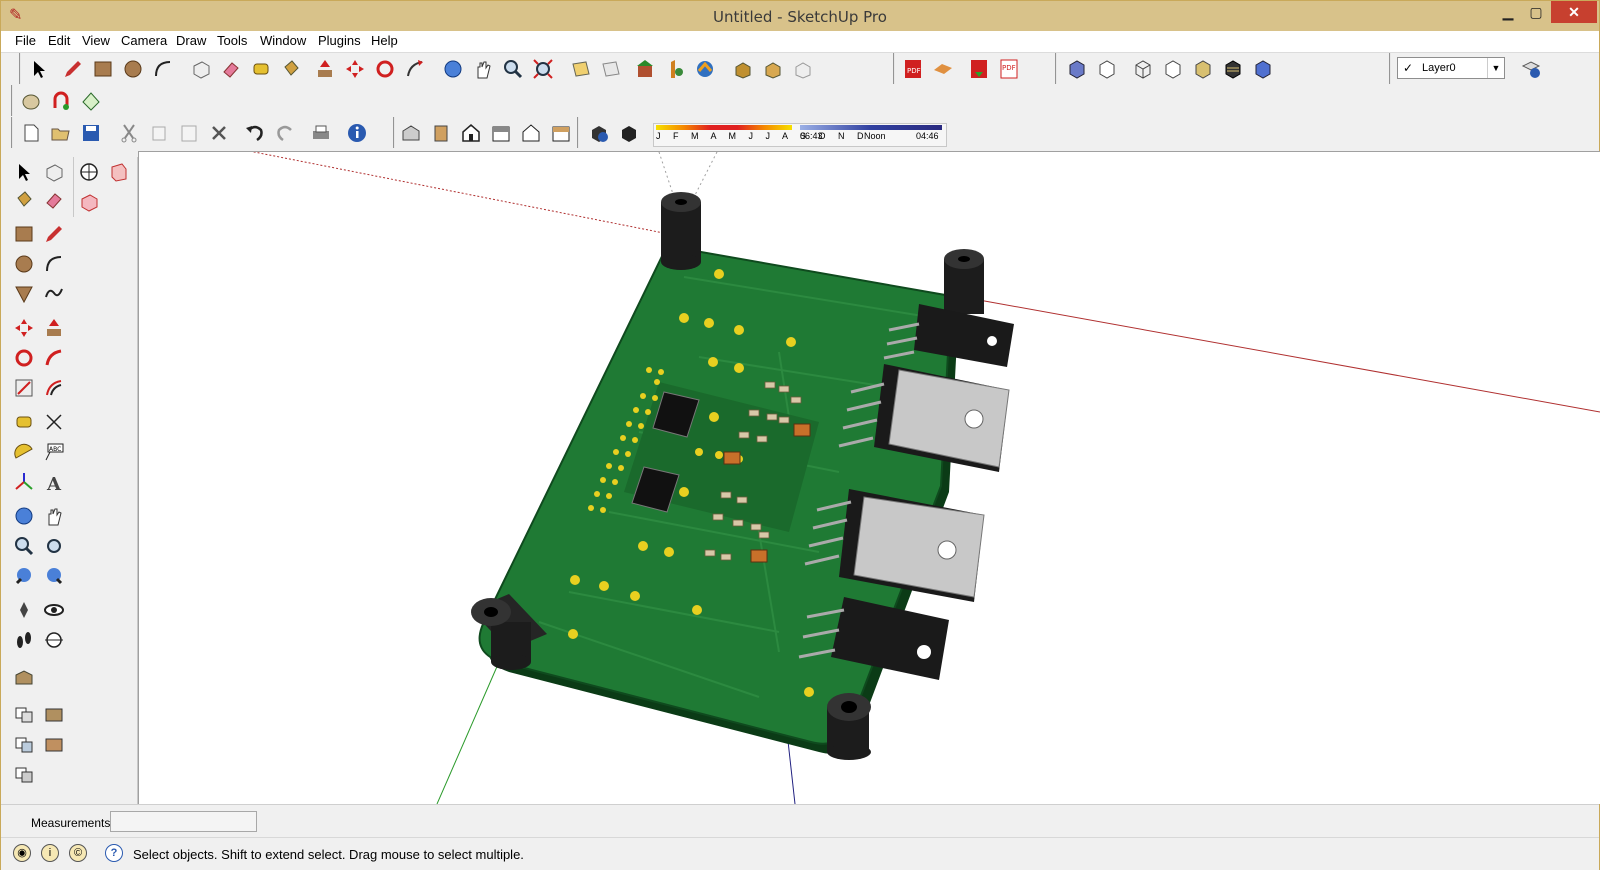  Describe the element at coordinates (54, 200) in the screenshot. I see `eraser-tool-icon` at that location.